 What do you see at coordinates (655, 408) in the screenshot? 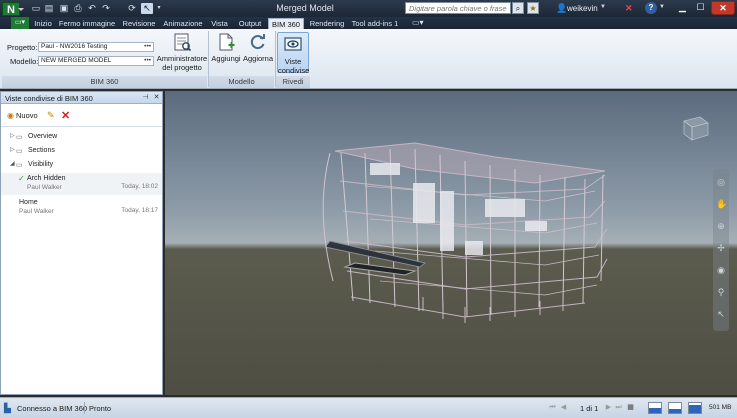
I see `pencil-progress-icon` at bounding box center [655, 408].